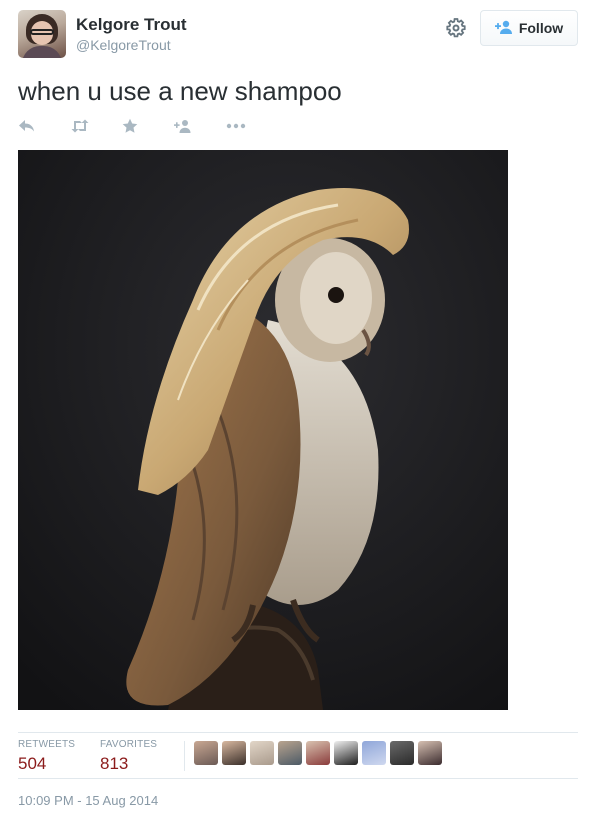  I want to click on follow-button: Follow, so click(529, 28).